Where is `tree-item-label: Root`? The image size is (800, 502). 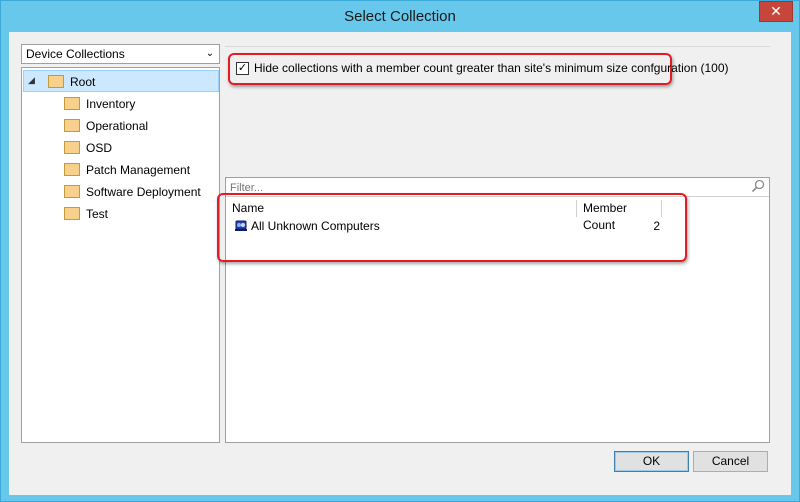
tree-item-label: Root is located at coordinates (83, 82).